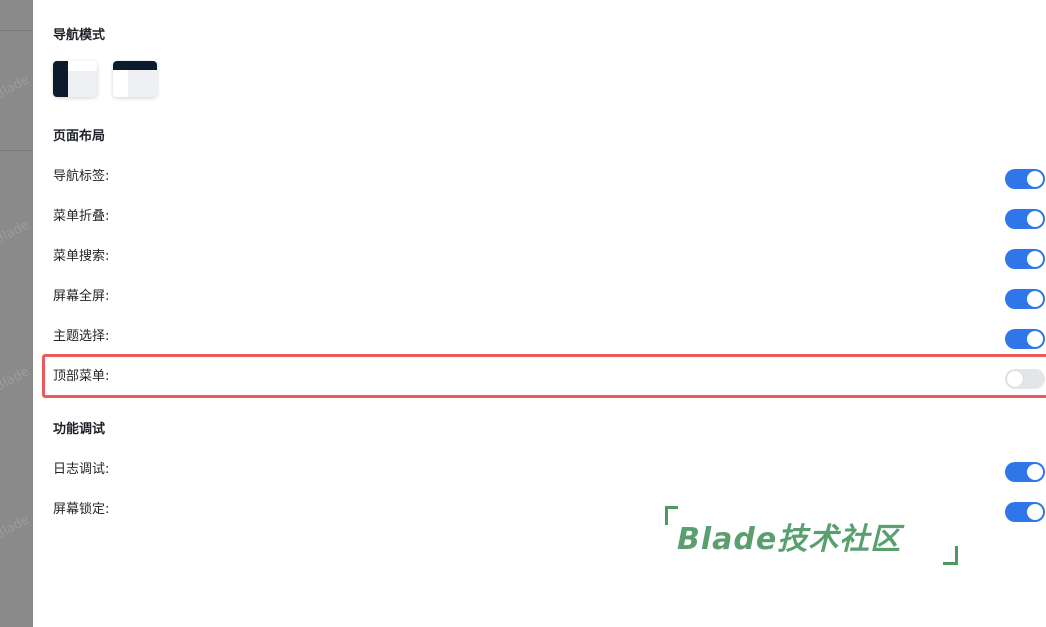 This screenshot has width=1046, height=627. Describe the element at coordinates (789, 539) in the screenshot. I see `brand-text: Blade技术社区` at that location.